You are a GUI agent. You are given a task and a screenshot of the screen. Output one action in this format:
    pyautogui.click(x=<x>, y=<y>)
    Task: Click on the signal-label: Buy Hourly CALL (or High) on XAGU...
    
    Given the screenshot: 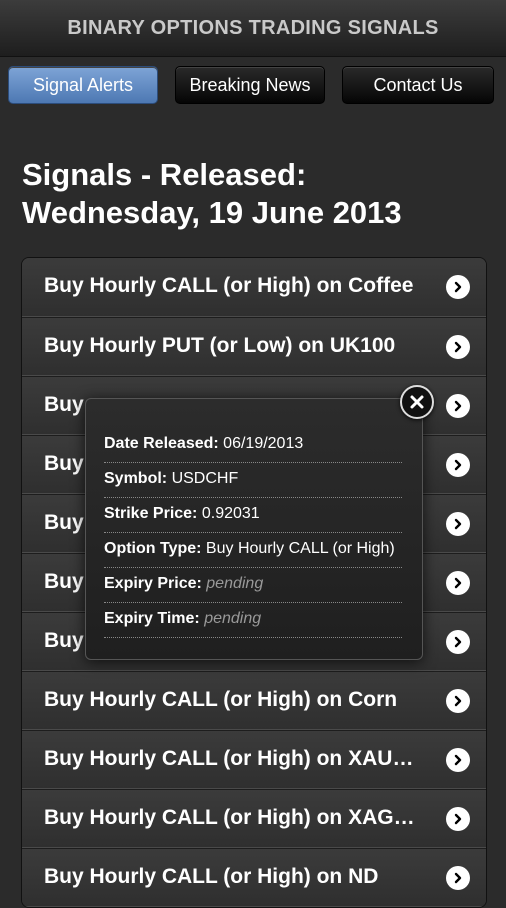 What is the action you would take?
    pyautogui.click(x=234, y=817)
    